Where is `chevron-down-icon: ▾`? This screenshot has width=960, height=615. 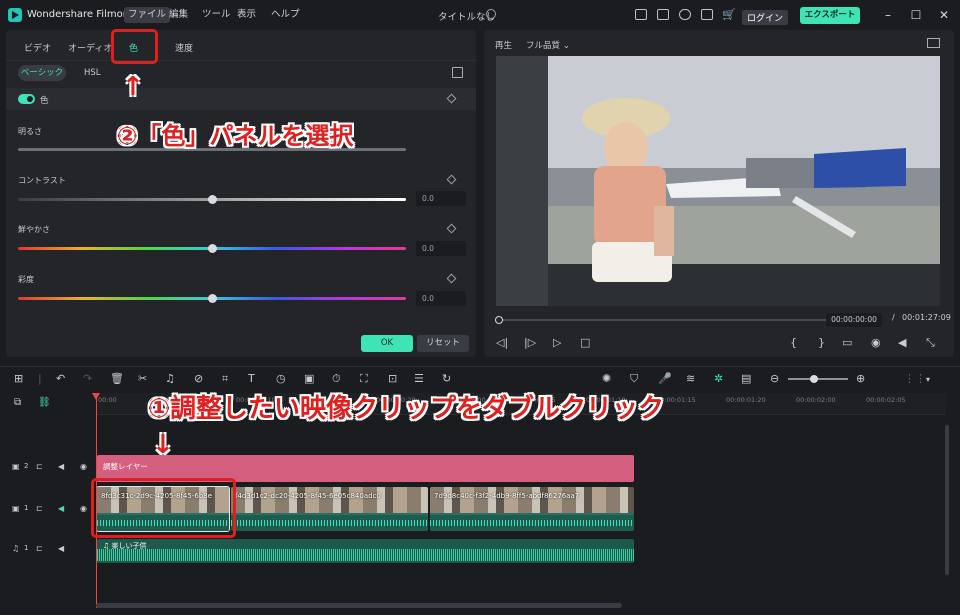 chevron-down-icon: ▾ is located at coordinates (928, 379).